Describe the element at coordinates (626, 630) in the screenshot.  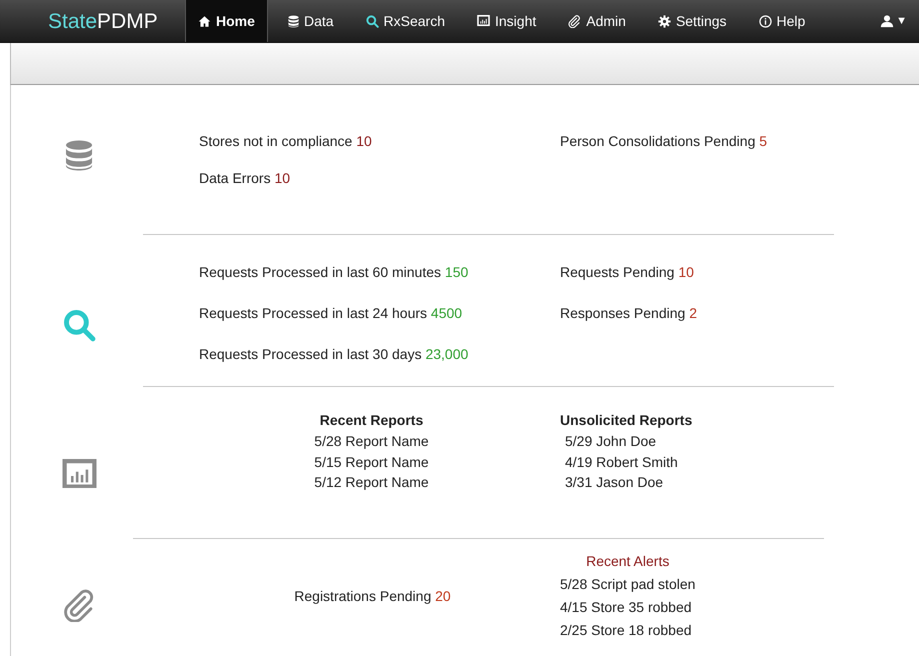
I see `alert-entry: 2/25 Store 18 robbed` at that location.